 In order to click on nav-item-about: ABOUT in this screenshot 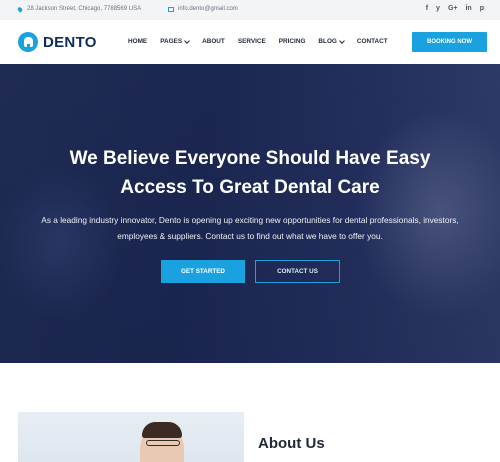, I will do `click(213, 41)`.